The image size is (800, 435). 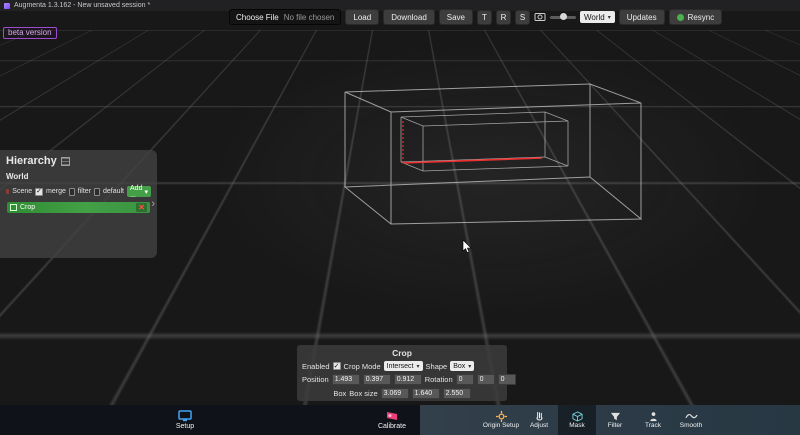 What do you see at coordinates (456, 393) in the screenshot?
I see `box-size-z-field` at bounding box center [456, 393].